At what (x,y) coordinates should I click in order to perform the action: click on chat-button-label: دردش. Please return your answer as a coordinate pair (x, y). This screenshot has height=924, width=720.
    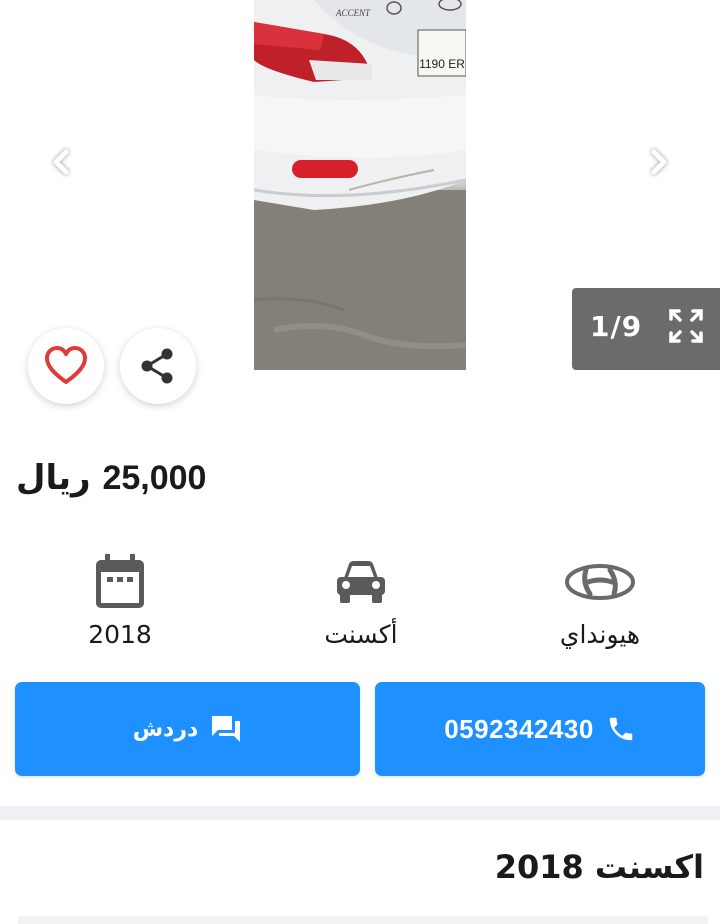
    Looking at the image, I should click on (165, 729).